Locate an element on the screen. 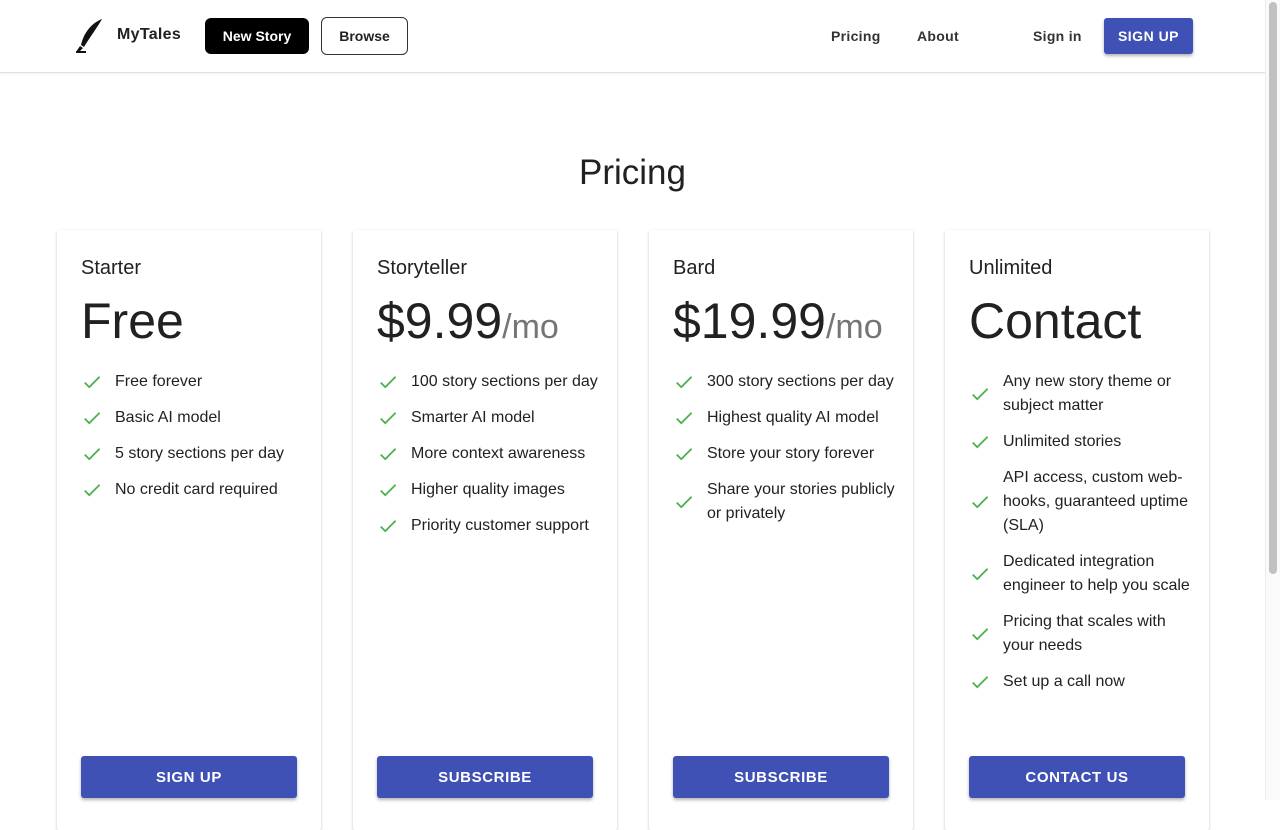 The width and height of the screenshot is (1280, 830). feature-item: Smarter AI model is located at coordinates (491, 418).